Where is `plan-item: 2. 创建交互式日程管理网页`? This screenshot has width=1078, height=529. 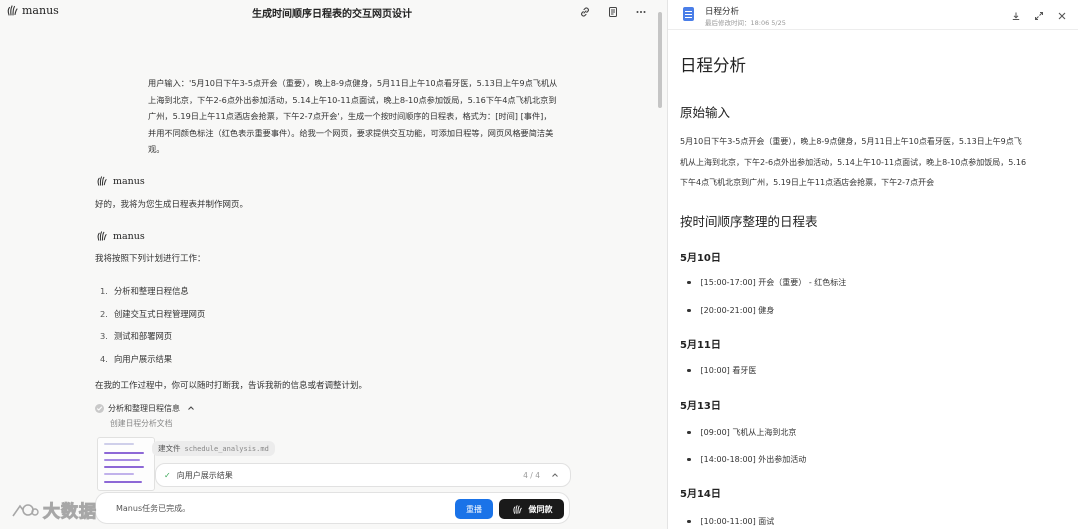 plan-item: 2. 创建交互式日程管理网页 is located at coordinates (153, 313).